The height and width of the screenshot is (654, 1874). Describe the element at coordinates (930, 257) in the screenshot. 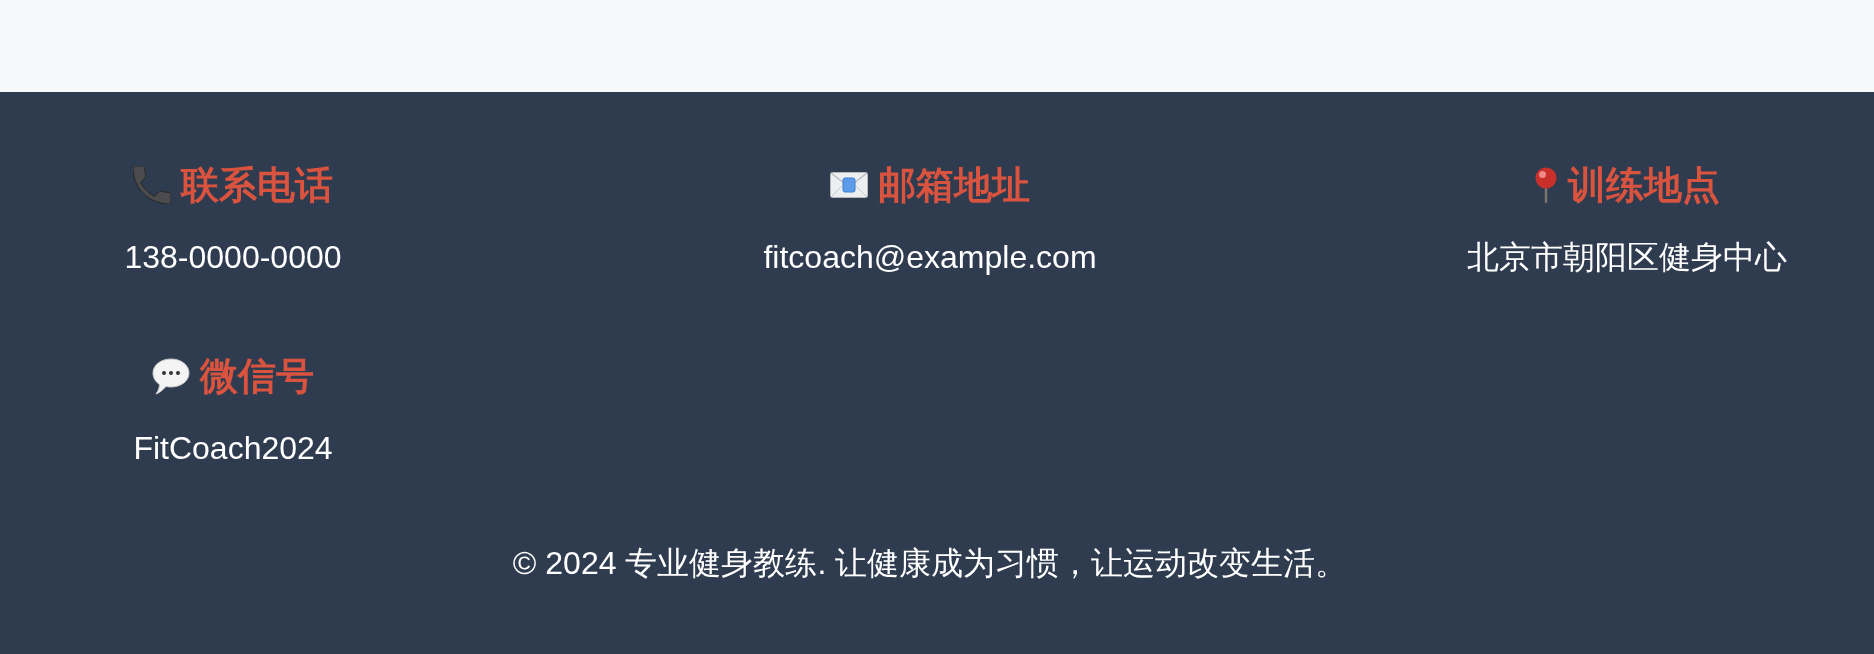

I see `email-address: fitcoach@example.com` at that location.